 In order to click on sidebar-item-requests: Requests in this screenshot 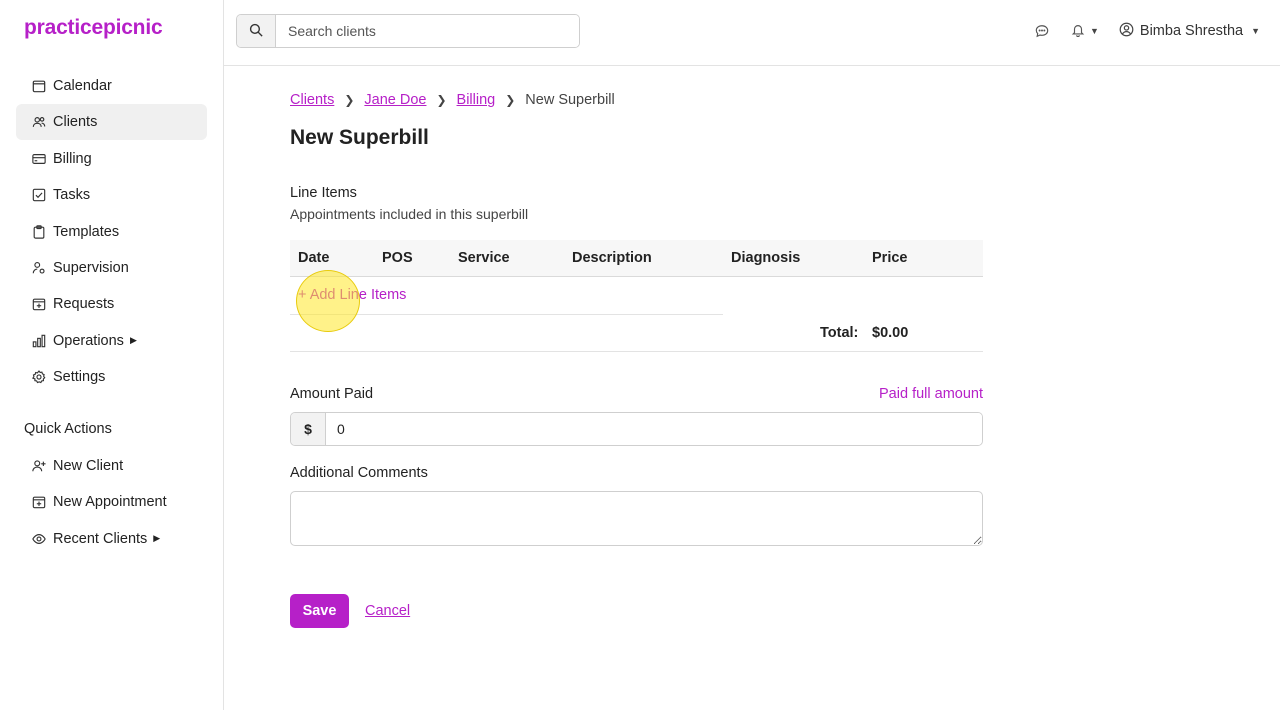, I will do `click(111, 304)`.